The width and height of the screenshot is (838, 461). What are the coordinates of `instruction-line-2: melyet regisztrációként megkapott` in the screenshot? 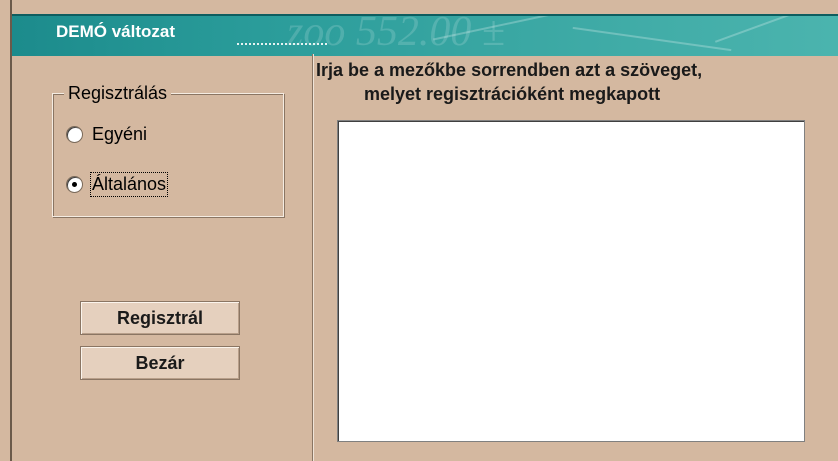 It's located at (512, 94).